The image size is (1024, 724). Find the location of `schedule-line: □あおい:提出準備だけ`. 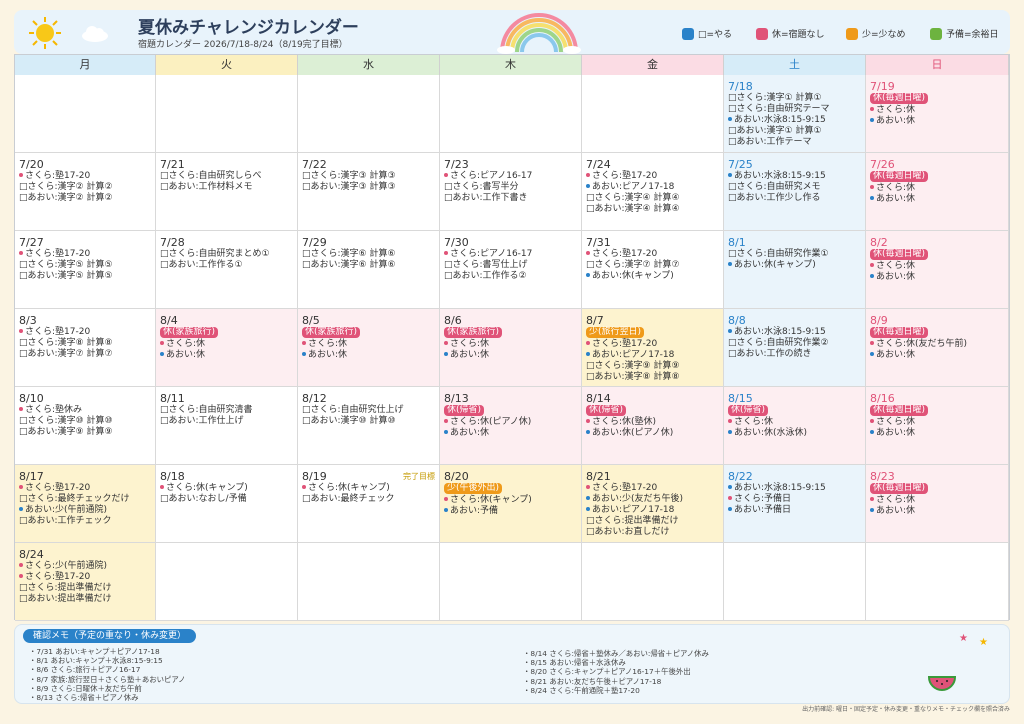

schedule-line: □あおい:提出準備だけ is located at coordinates (85, 599).